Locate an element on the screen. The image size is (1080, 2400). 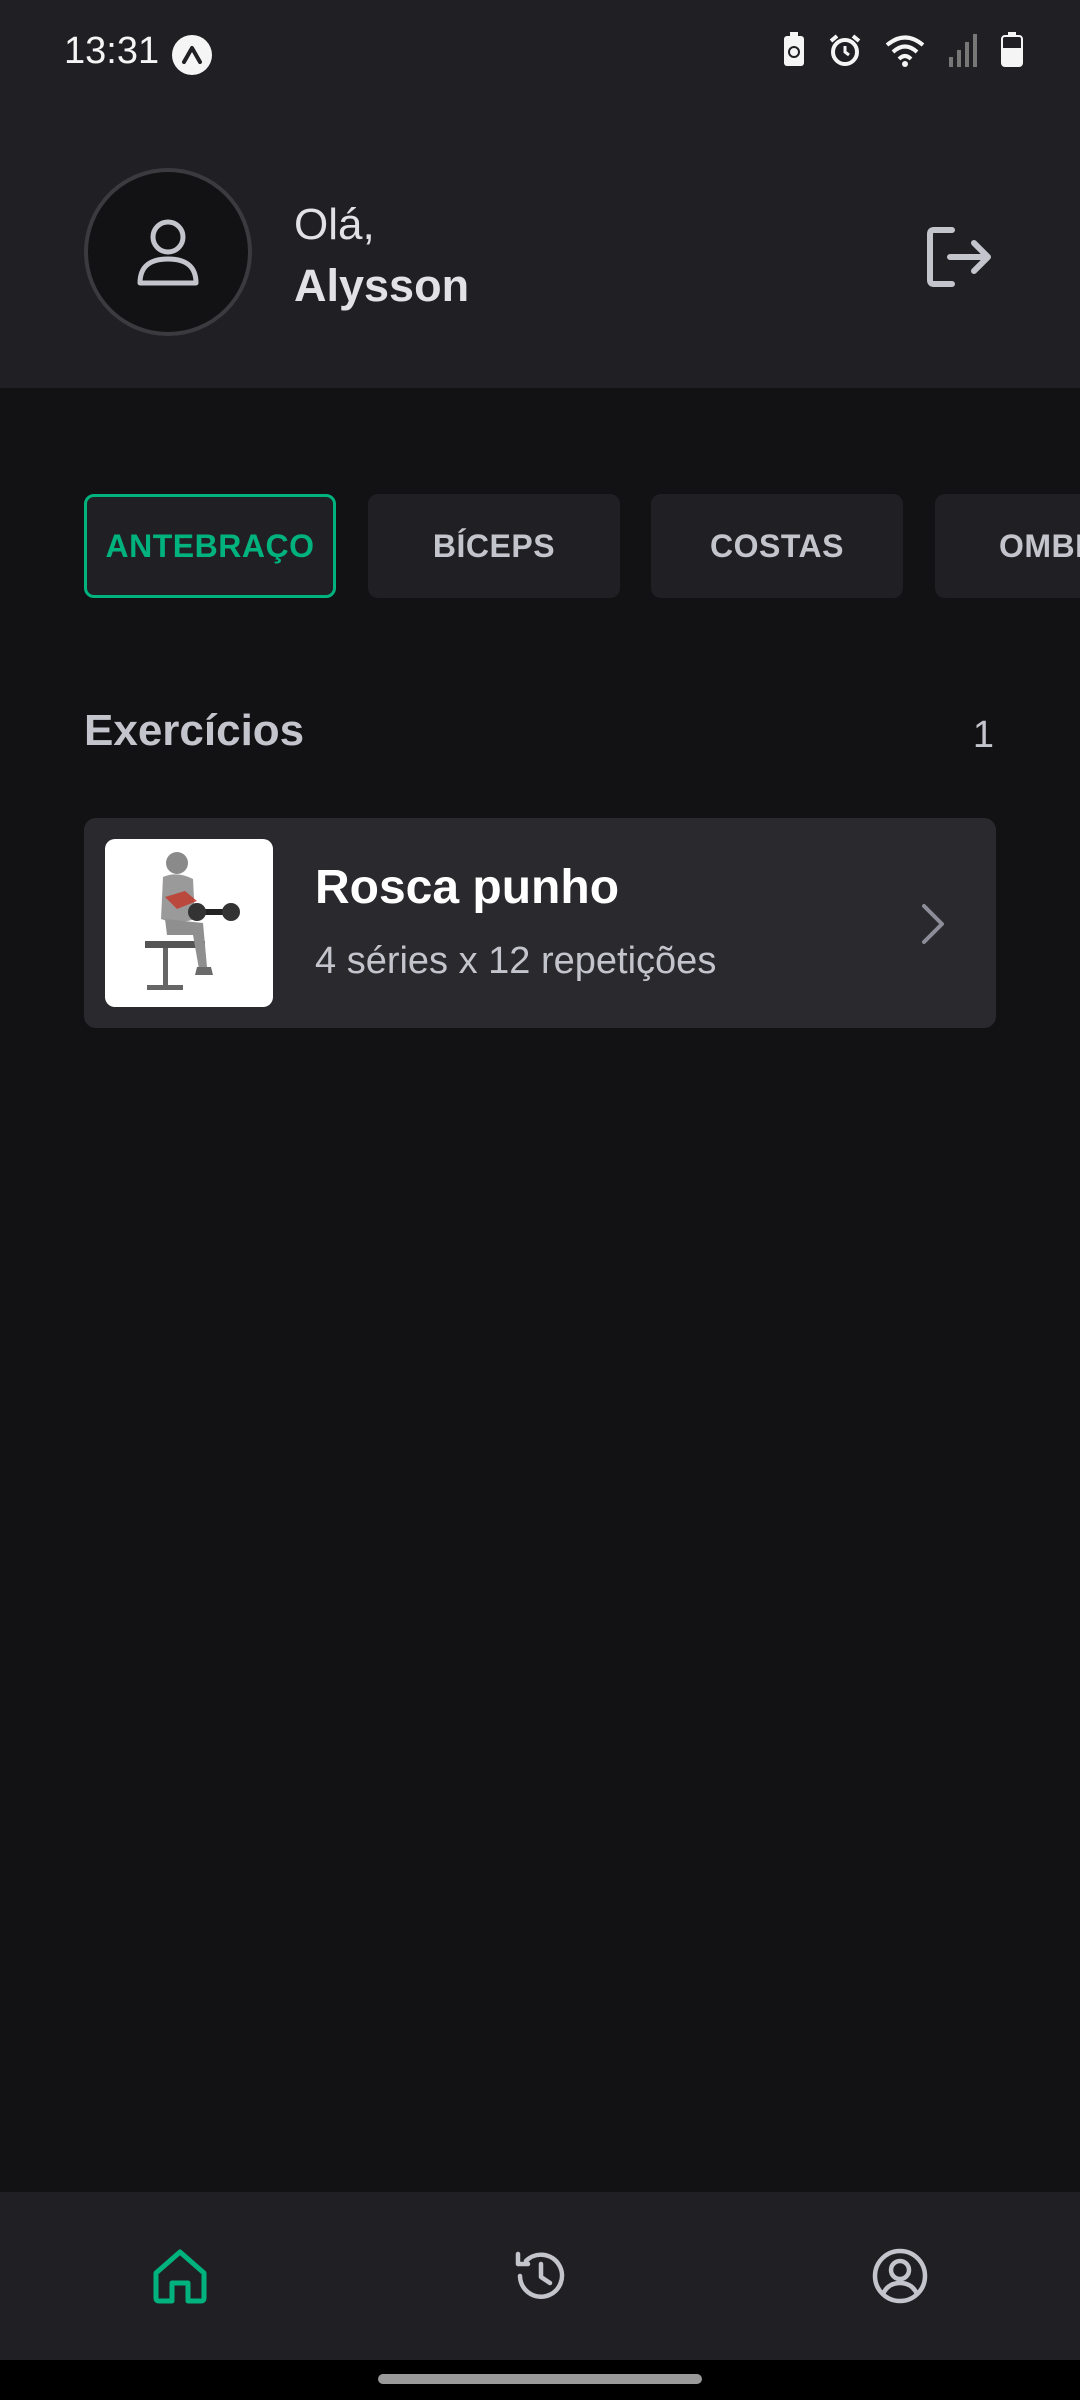
history-icon is located at coordinates (540, 2275).